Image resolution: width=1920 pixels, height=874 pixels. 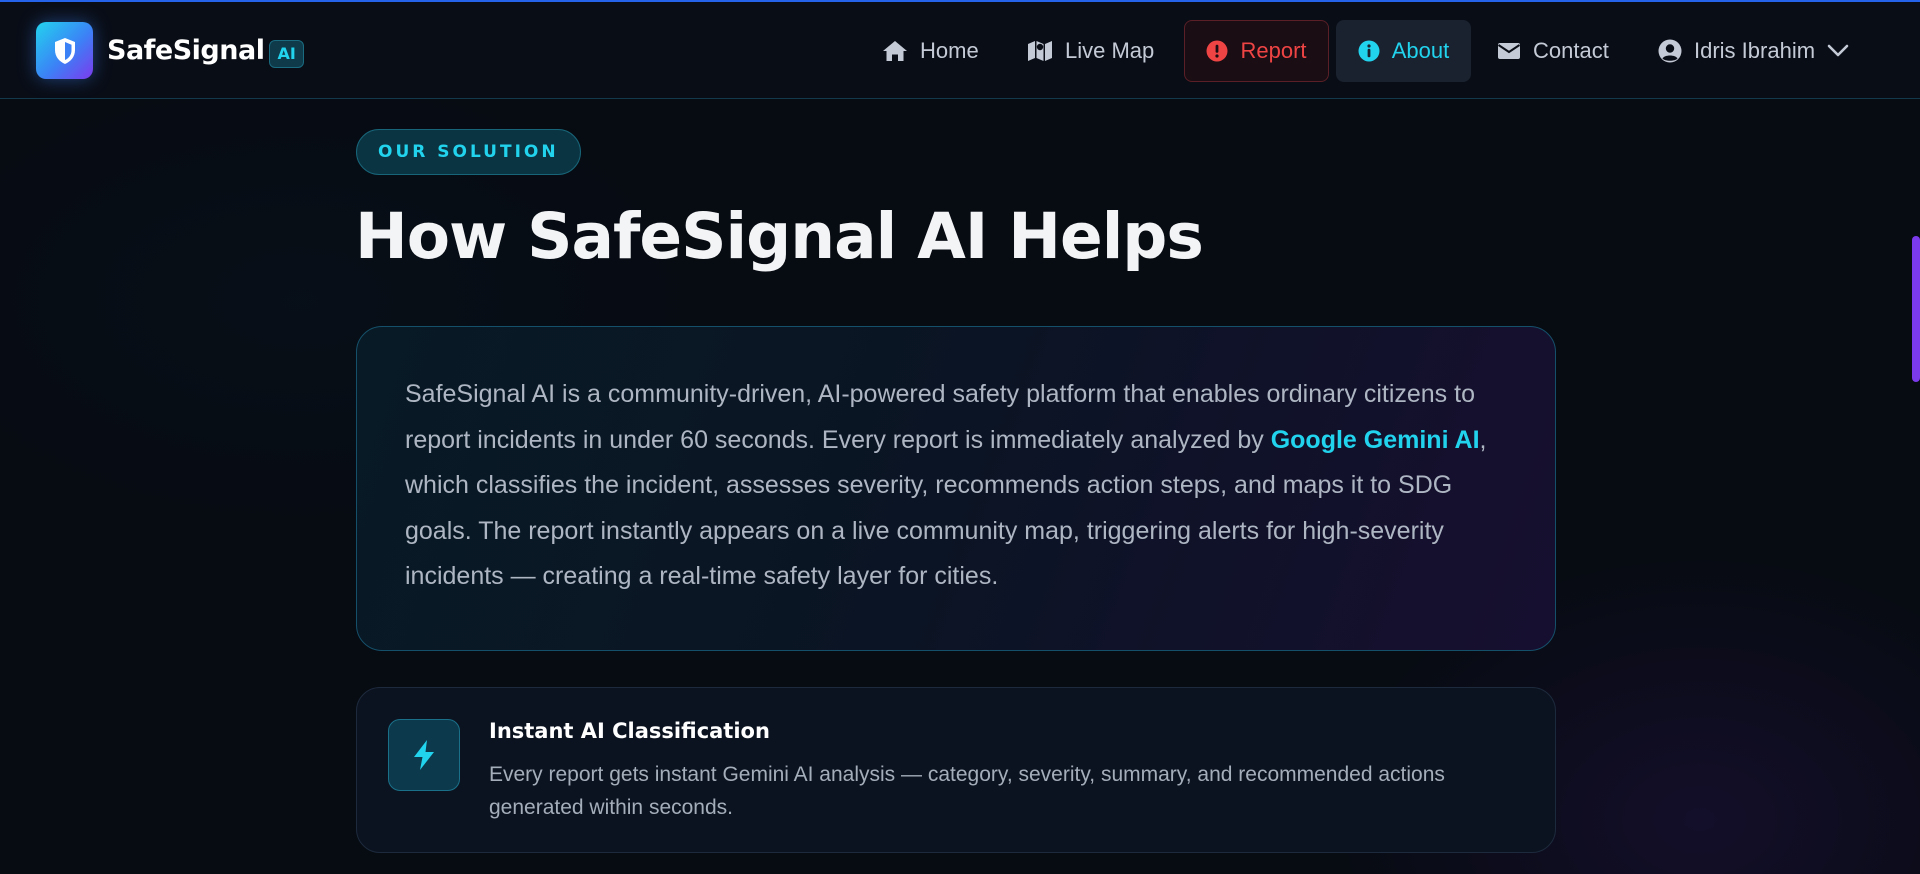 I want to click on nav-about: About, so click(x=1403, y=51).